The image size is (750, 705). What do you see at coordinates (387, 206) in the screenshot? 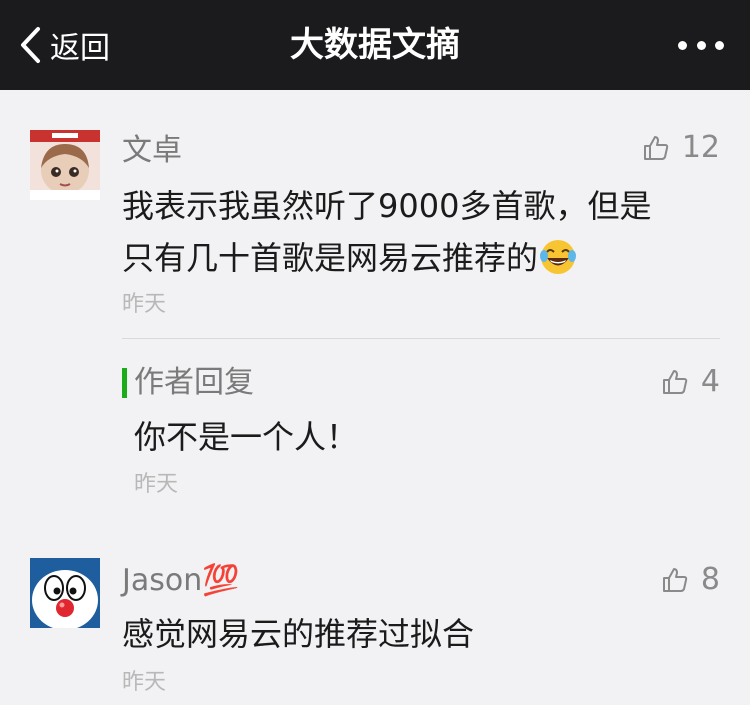
I see `comment-text-line: 我表示我虽然听了9000多首歌，但是` at bounding box center [387, 206].